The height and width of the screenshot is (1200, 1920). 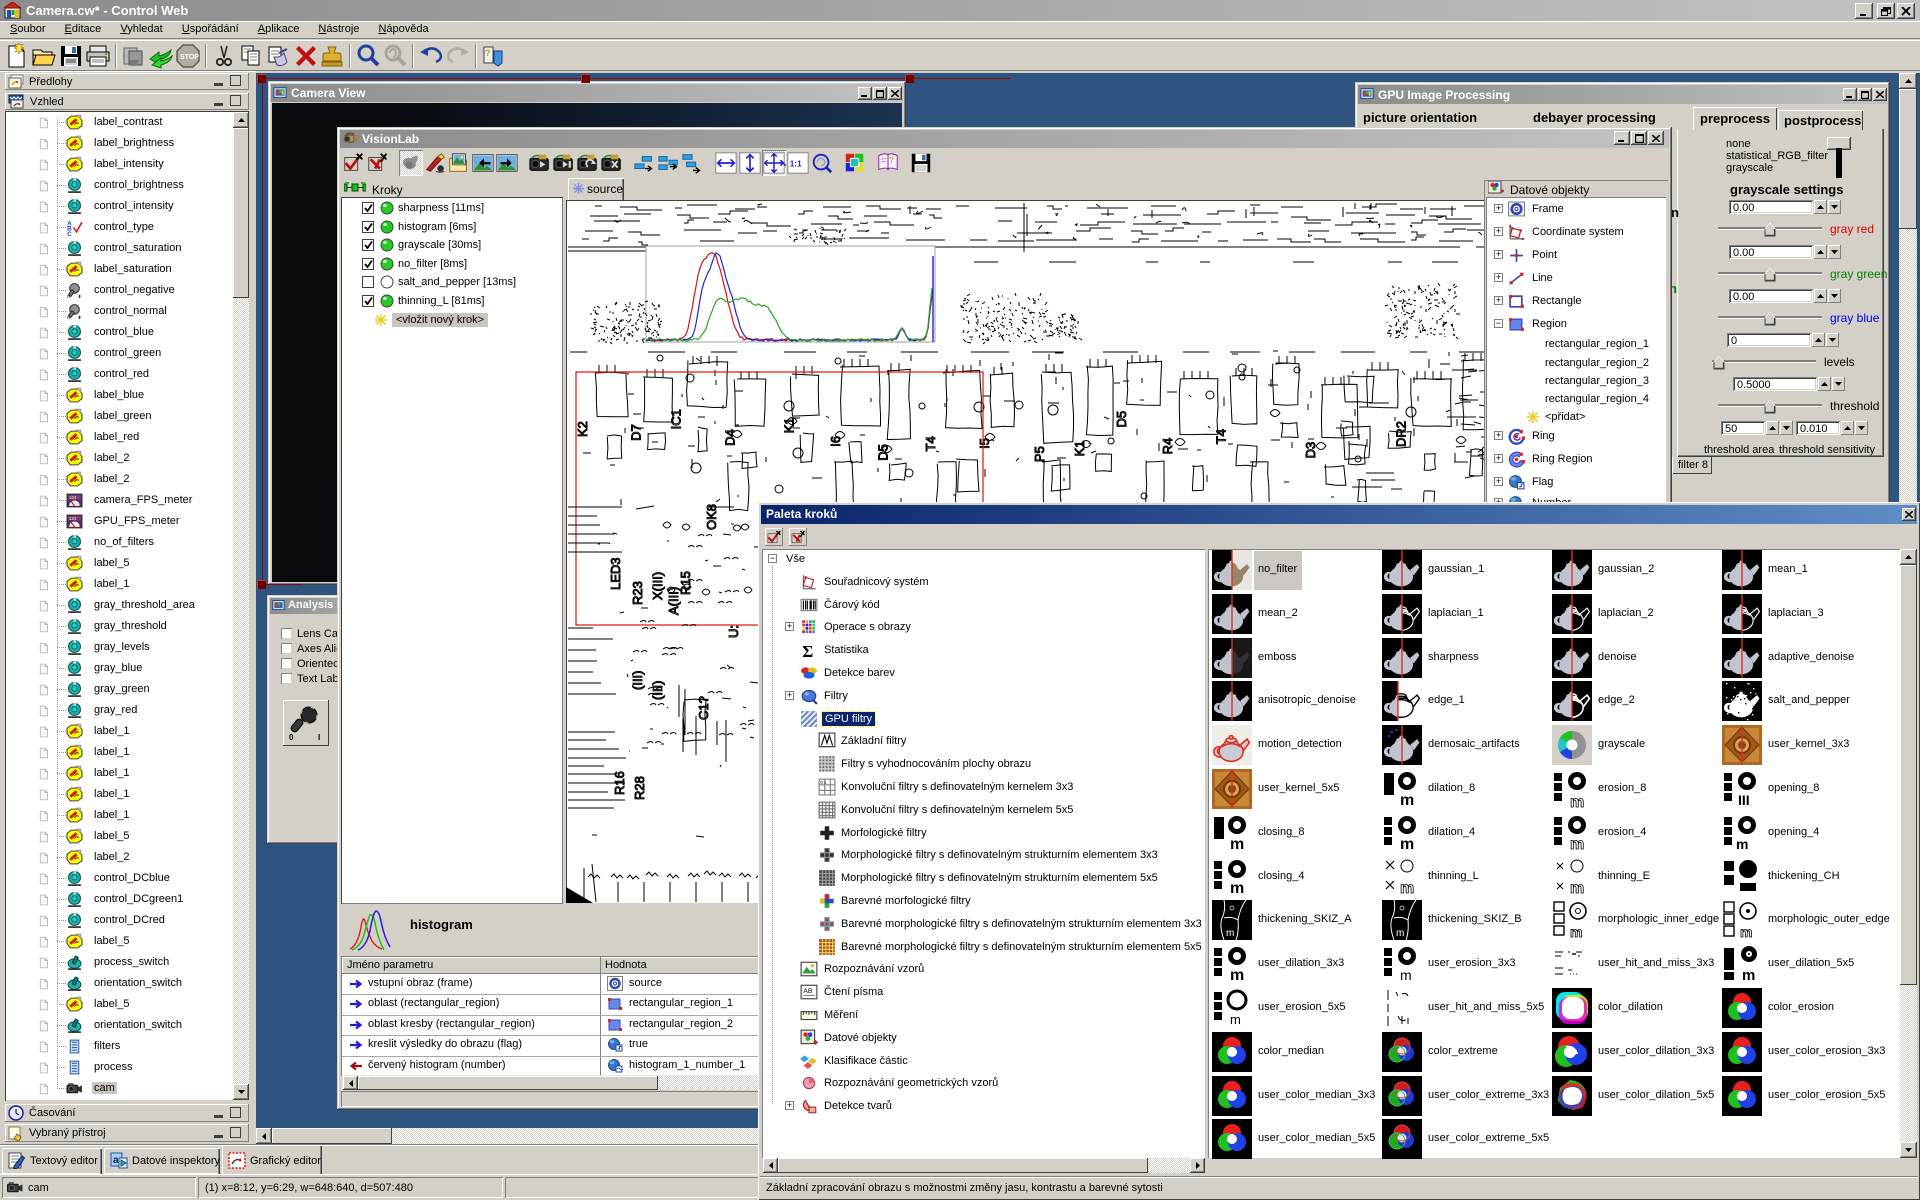 I want to click on svg-text: LED3, so click(x=615, y=573).